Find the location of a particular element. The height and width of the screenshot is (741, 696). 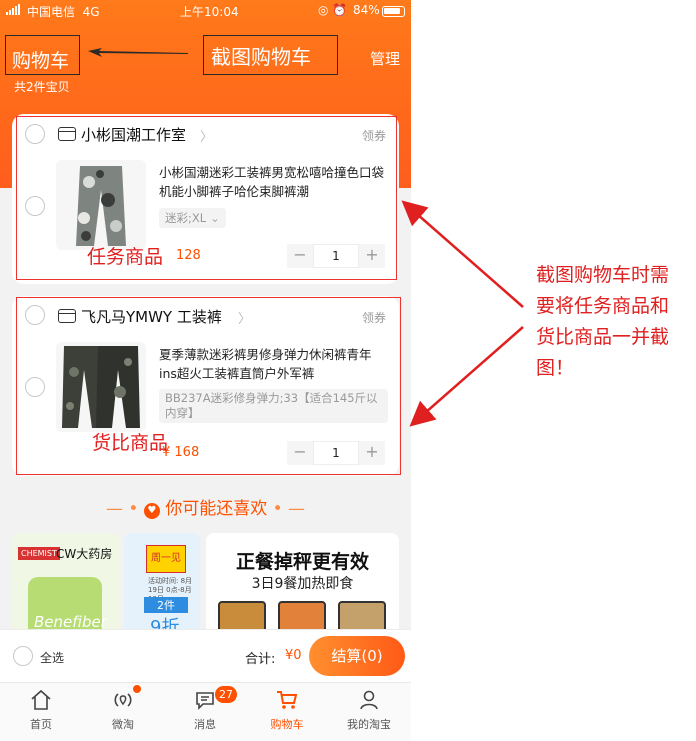

manage-button: 管理 is located at coordinates (385, 58).